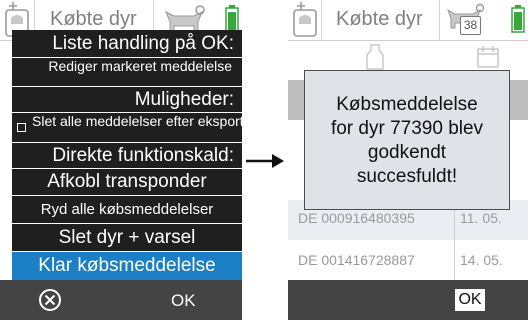 Image resolution: width=528 pixels, height=320 pixels. What do you see at coordinates (127, 43) in the screenshot?
I see `heading-list-action: Liste handling på OK:` at bounding box center [127, 43].